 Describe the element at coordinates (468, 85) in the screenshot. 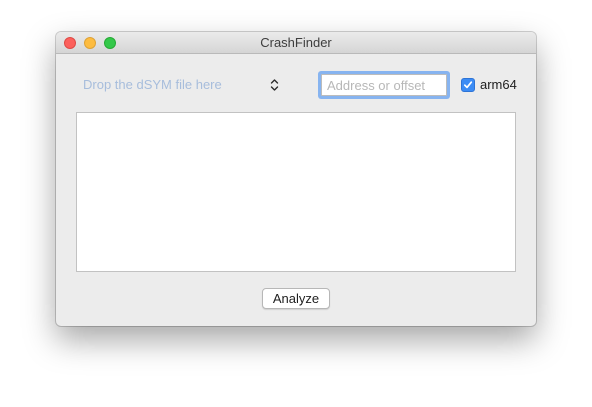

I see `checkbox-checked-icon` at that location.